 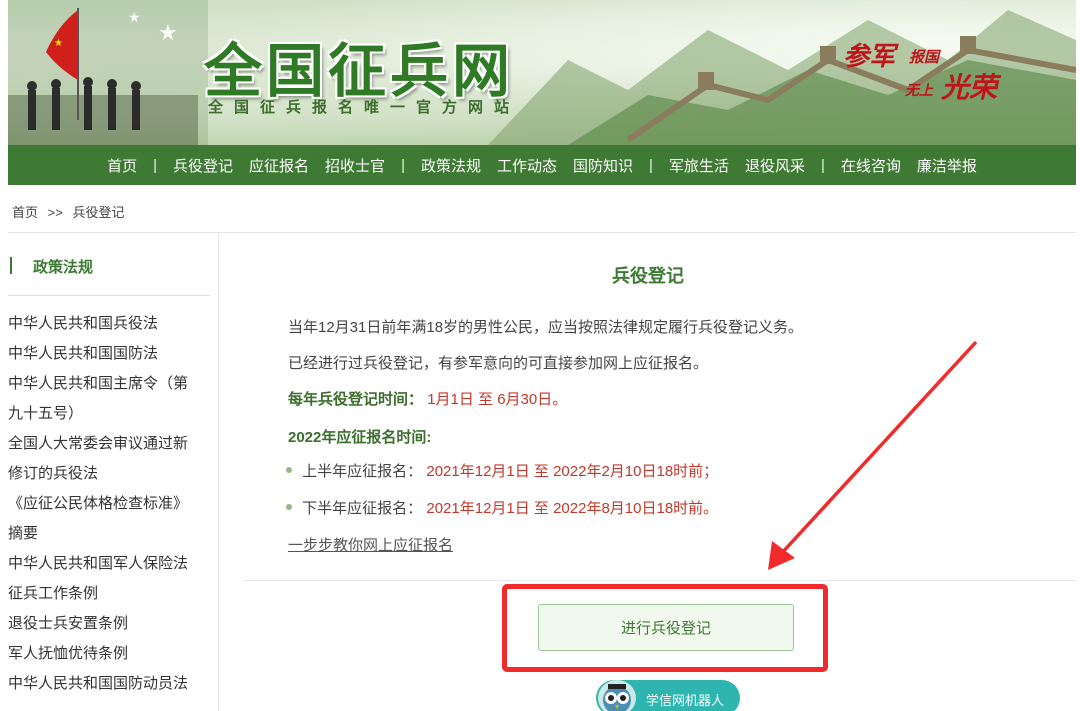 I want to click on intro-paragraph: 已经进行过兵役登记，有参军意向的可直接参加网上应征报名。, so click(x=498, y=363).